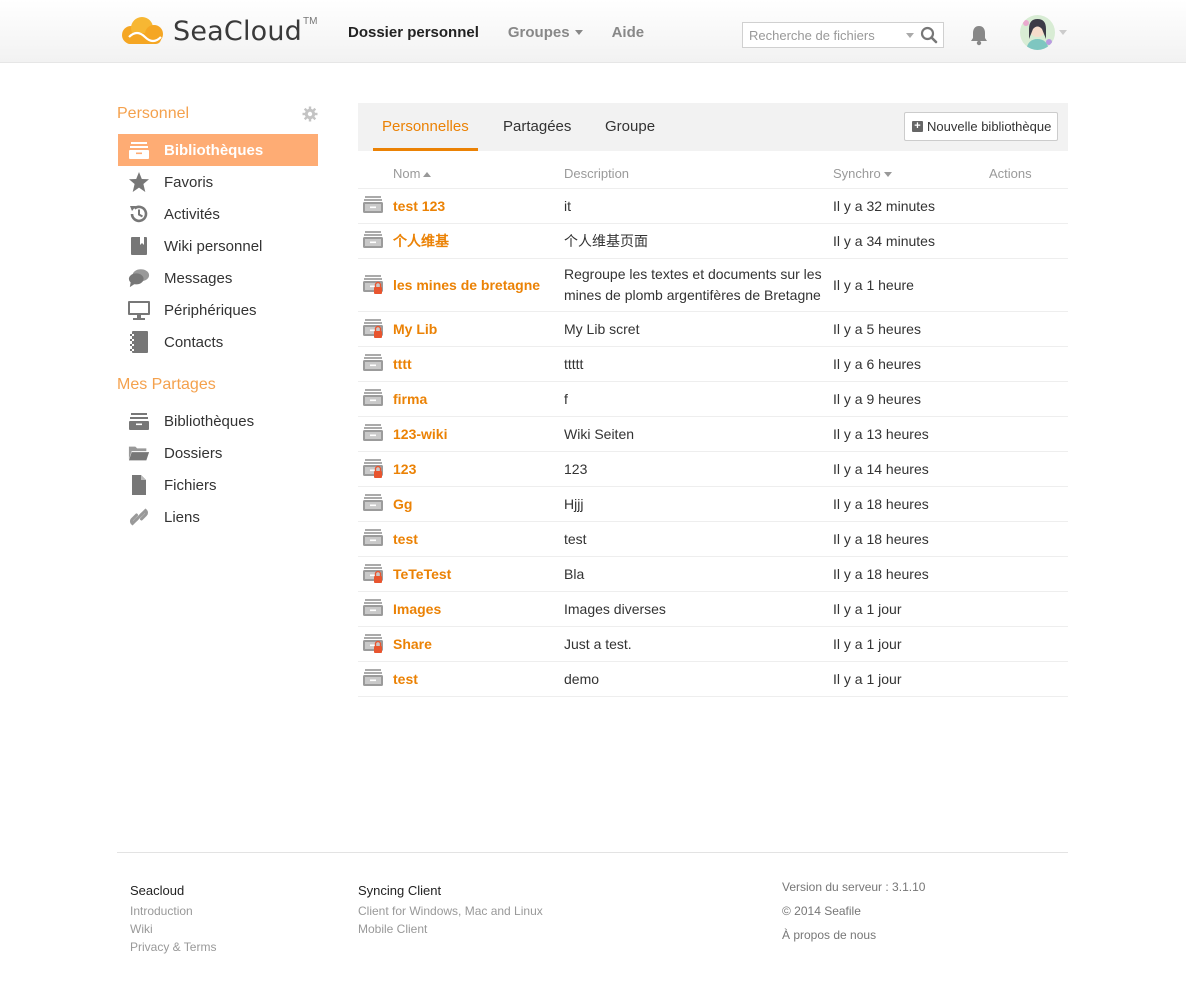 This screenshot has width=1186, height=983. What do you see at coordinates (173, 911) in the screenshot?
I see `footer-link-introduction: Introduction` at bounding box center [173, 911].